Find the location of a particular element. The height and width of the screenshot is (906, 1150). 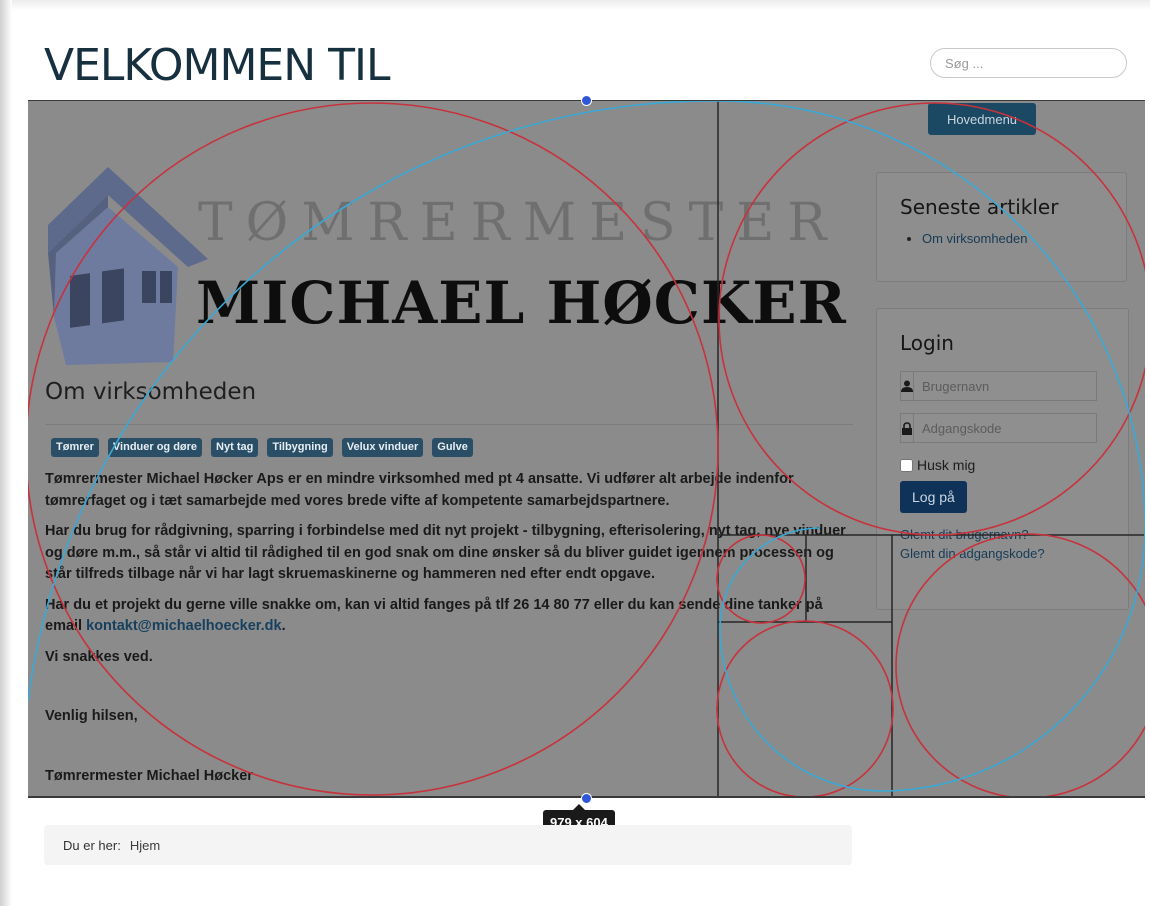

page-title: VELKOMMEN TIL is located at coordinates (217, 65).